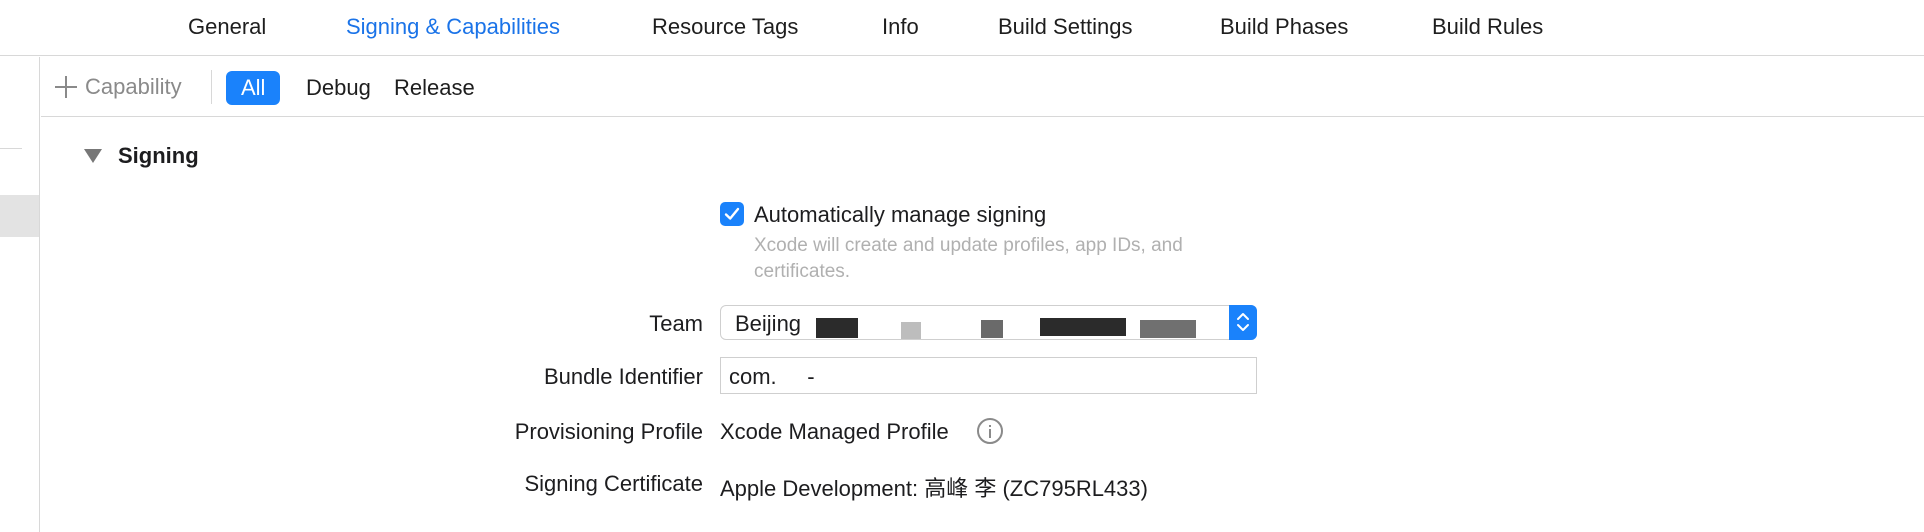  I want to click on targets-sidebar, so click(20, 294).